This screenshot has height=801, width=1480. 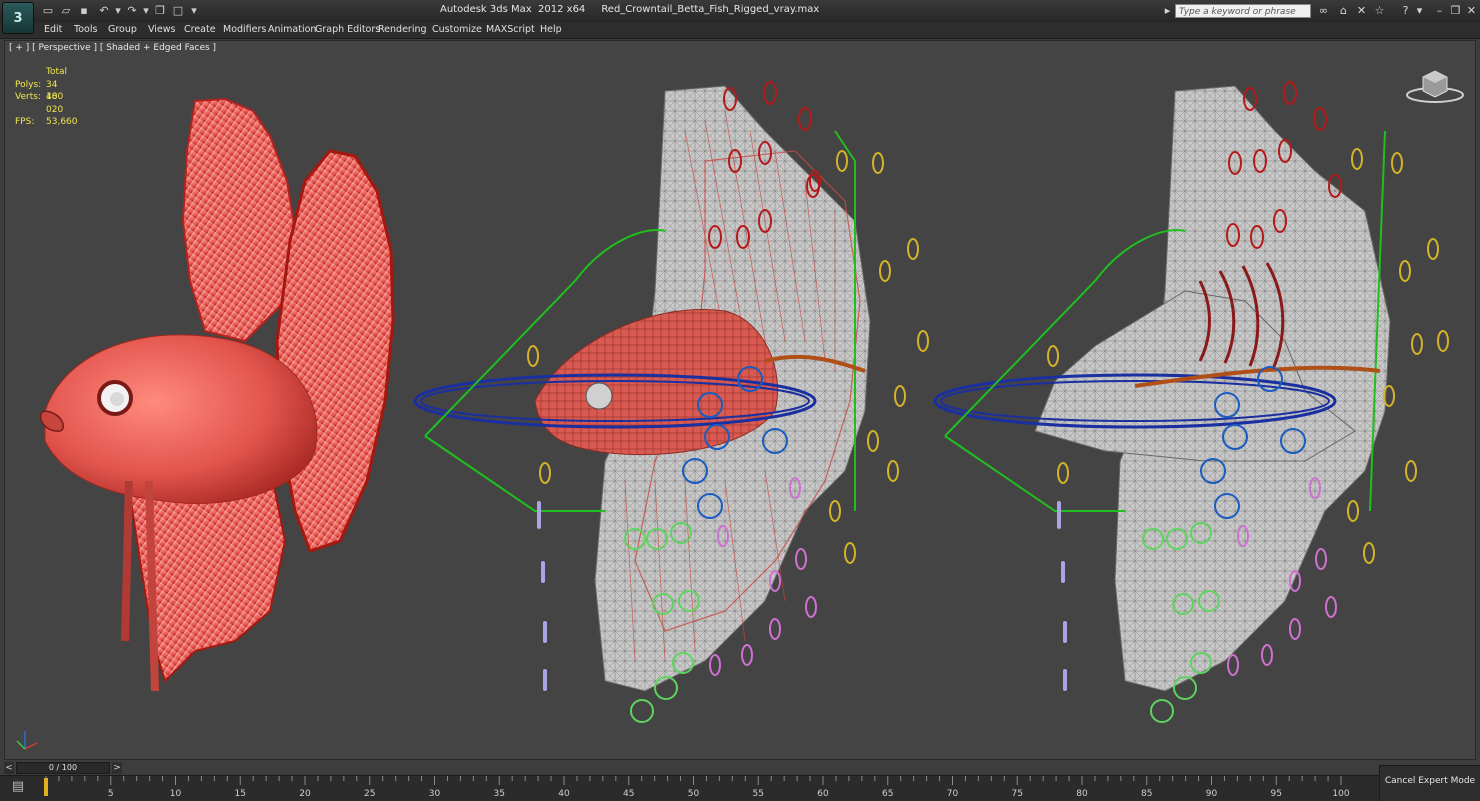 What do you see at coordinates (240, 794) in the screenshot?
I see `track-tick-label: 15` at bounding box center [240, 794].